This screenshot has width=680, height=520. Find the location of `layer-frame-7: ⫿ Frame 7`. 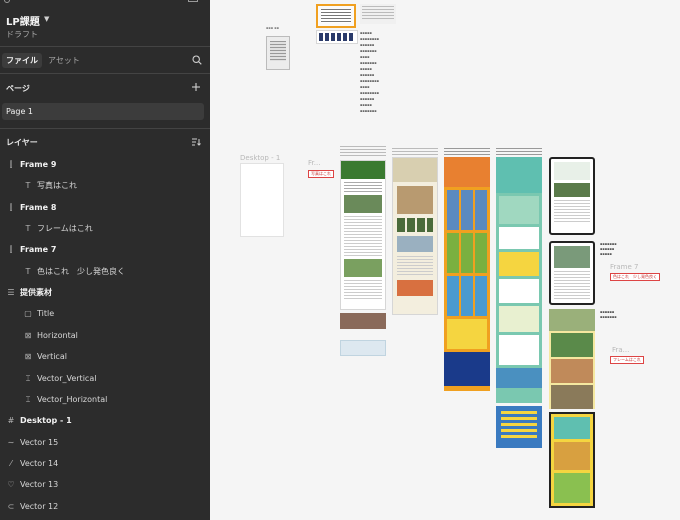

layer-frame-7: ⫿ Frame 7 is located at coordinates (31, 250).